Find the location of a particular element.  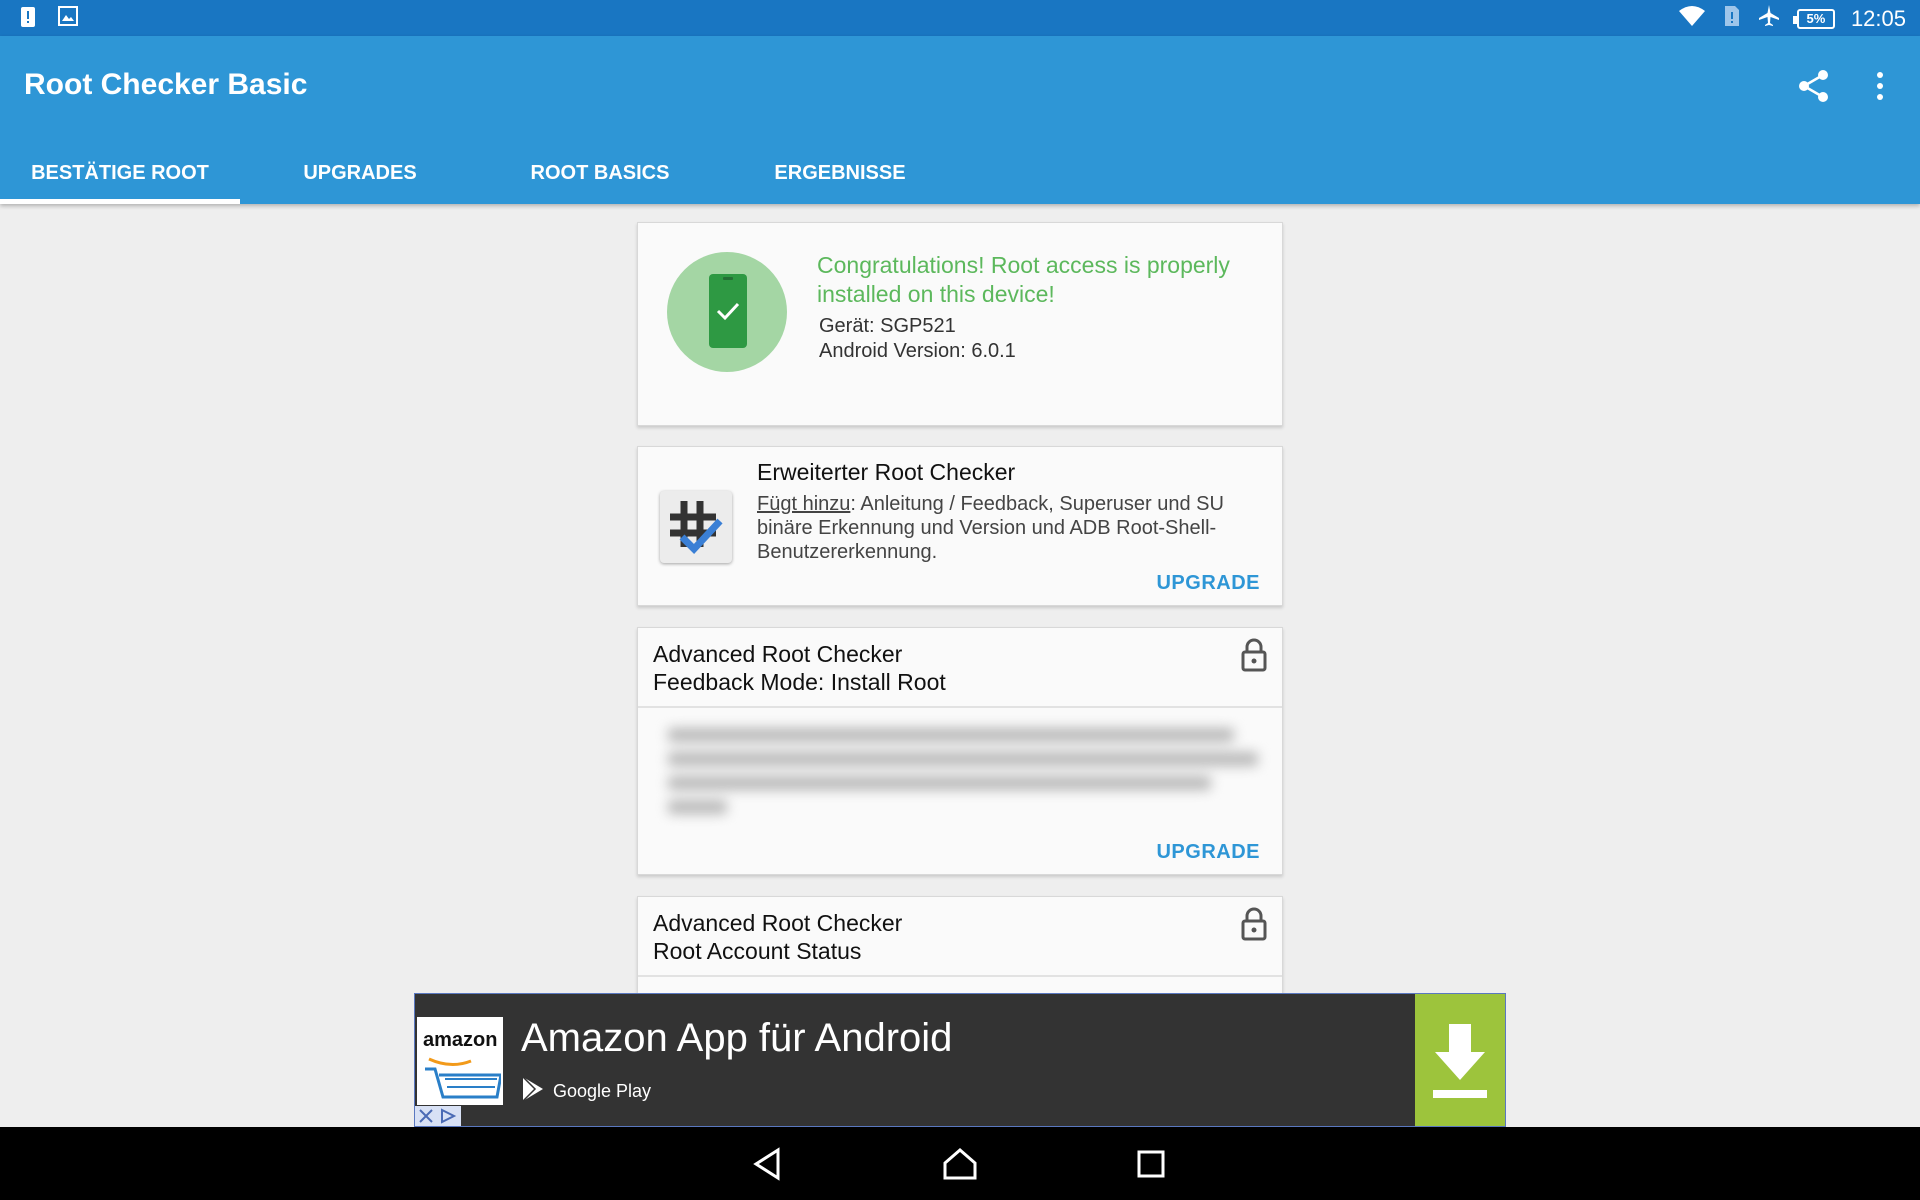

navigation-bar is located at coordinates (960, 1163).